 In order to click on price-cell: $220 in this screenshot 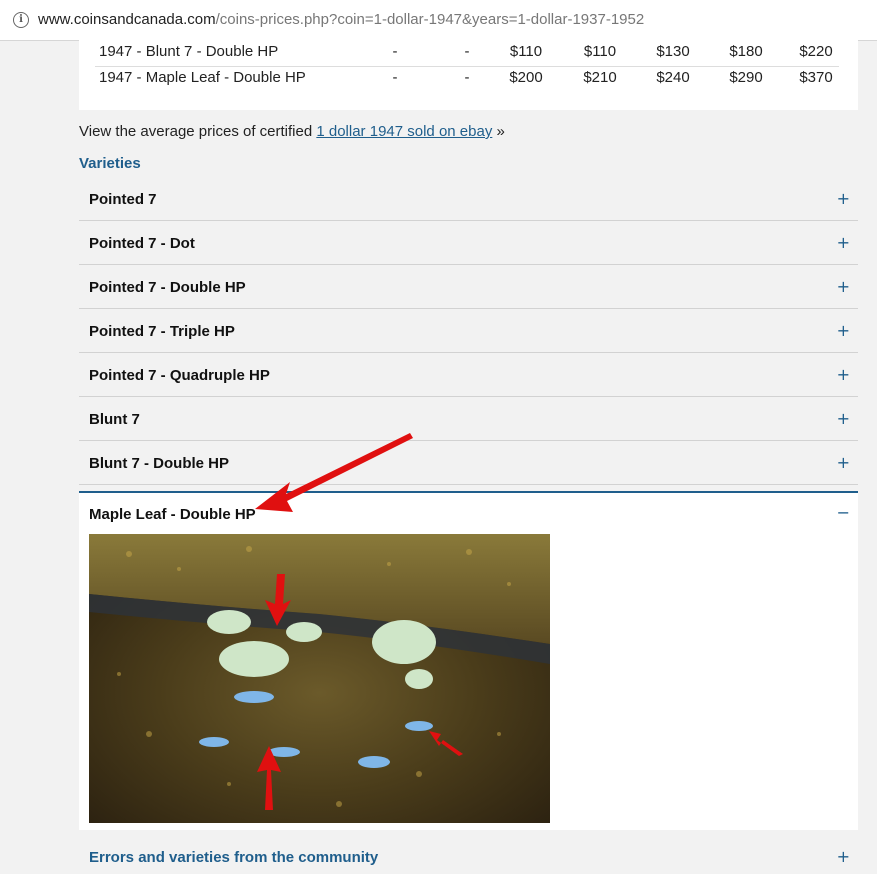, I will do `click(816, 51)`.